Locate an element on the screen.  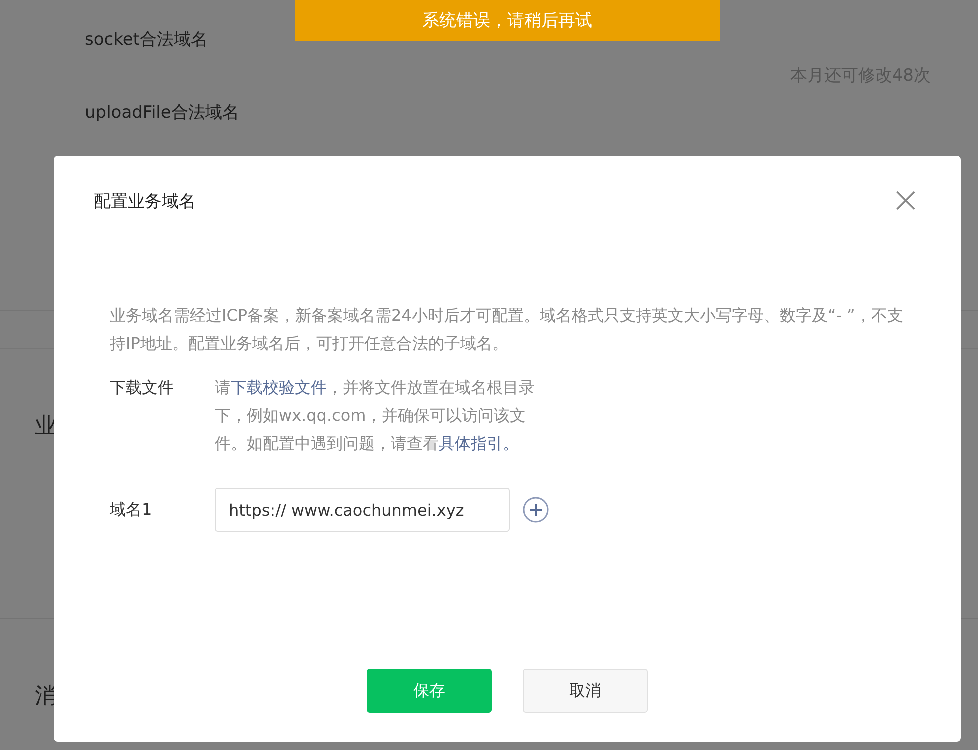
link: 下载校验文件 is located at coordinates (279, 387).